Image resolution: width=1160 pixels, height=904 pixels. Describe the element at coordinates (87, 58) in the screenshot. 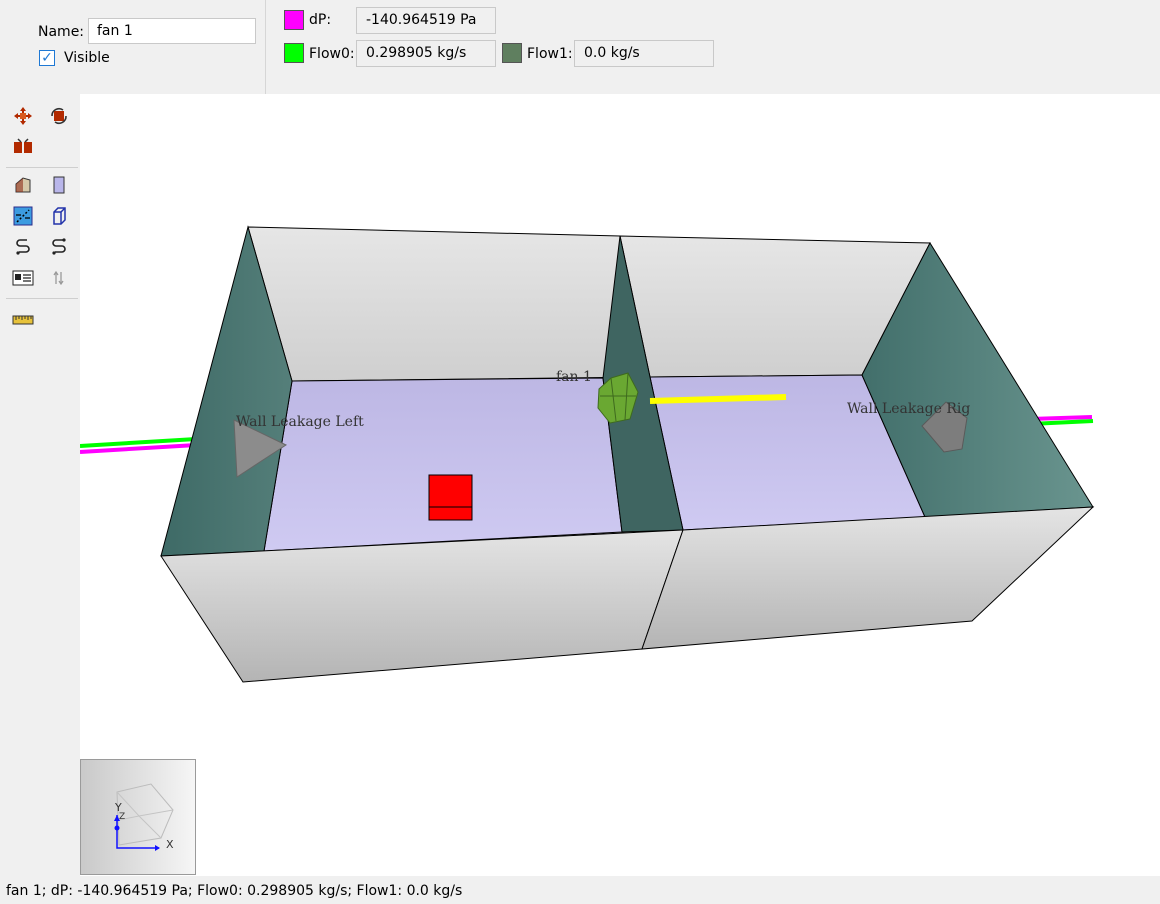

I see `visible-label: Visible` at that location.